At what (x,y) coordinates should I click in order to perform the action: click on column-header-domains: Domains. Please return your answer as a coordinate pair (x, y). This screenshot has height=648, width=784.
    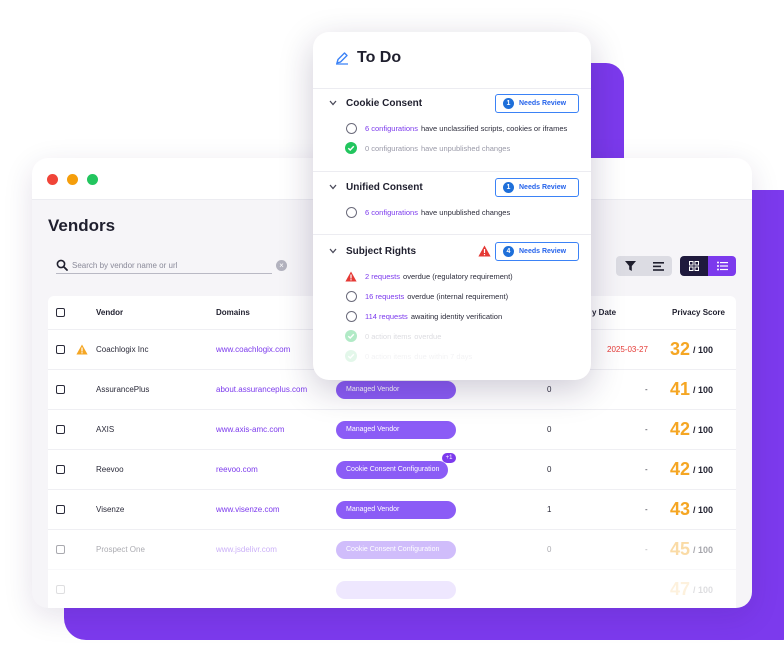
    Looking at the image, I should click on (233, 312).